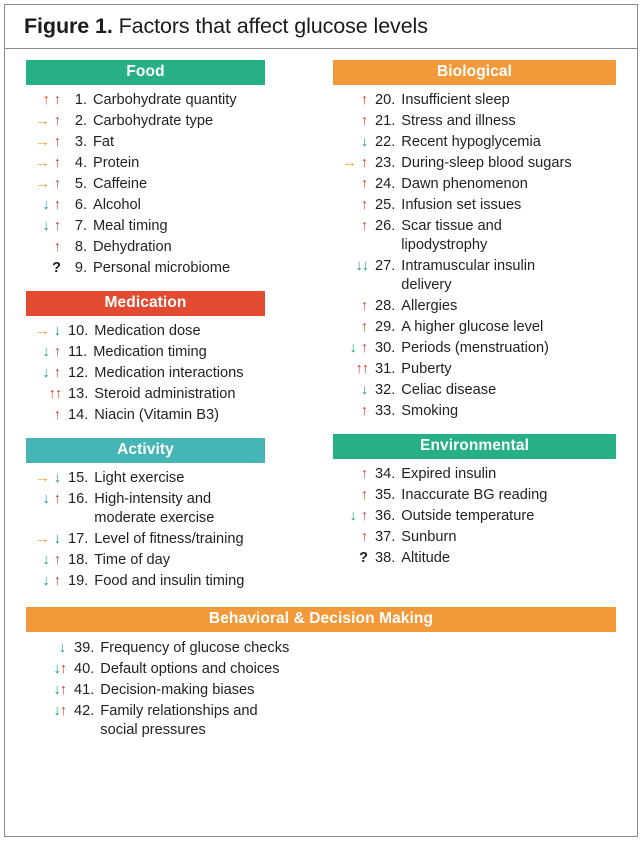 The height and width of the screenshot is (841, 642). What do you see at coordinates (162, 268) in the screenshot?
I see `item-label: Personal microbiome` at bounding box center [162, 268].